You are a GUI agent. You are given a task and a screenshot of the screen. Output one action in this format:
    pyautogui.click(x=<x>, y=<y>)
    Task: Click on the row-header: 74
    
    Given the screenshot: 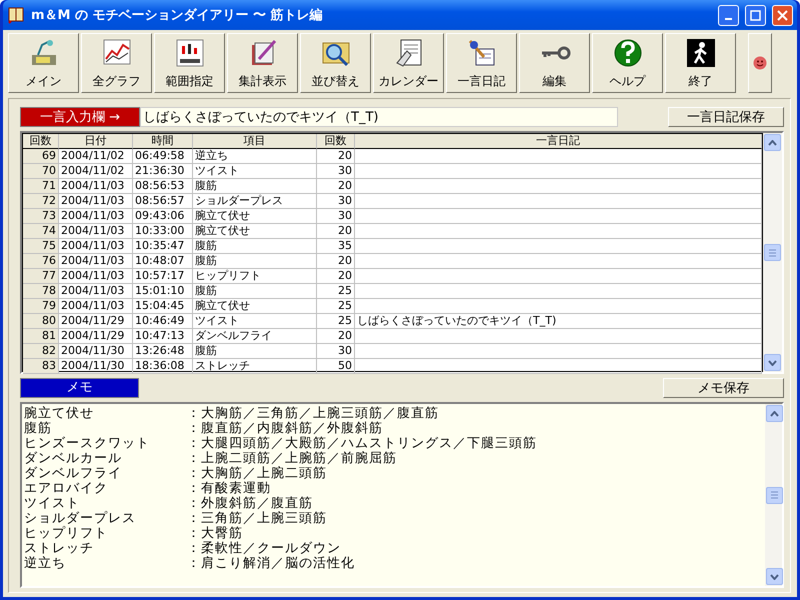 What is the action you would take?
    pyautogui.click(x=41, y=231)
    